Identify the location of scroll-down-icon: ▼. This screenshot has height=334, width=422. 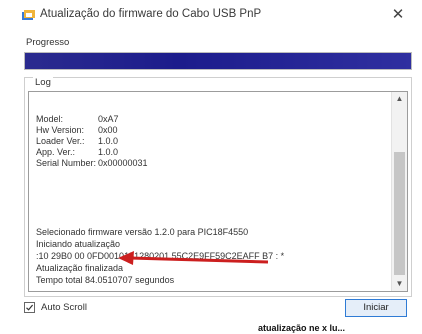
(399, 284).